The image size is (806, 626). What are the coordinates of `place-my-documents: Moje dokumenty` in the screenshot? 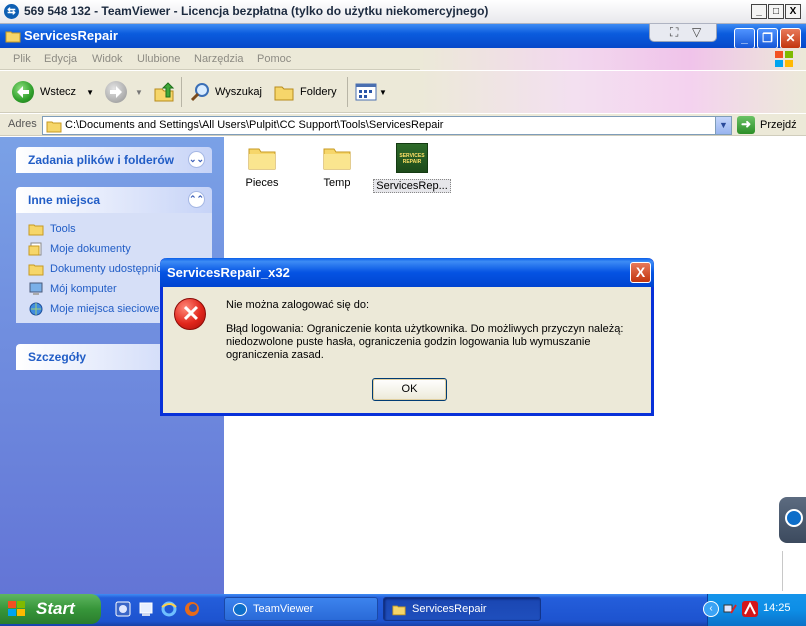 It's located at (79, 249).